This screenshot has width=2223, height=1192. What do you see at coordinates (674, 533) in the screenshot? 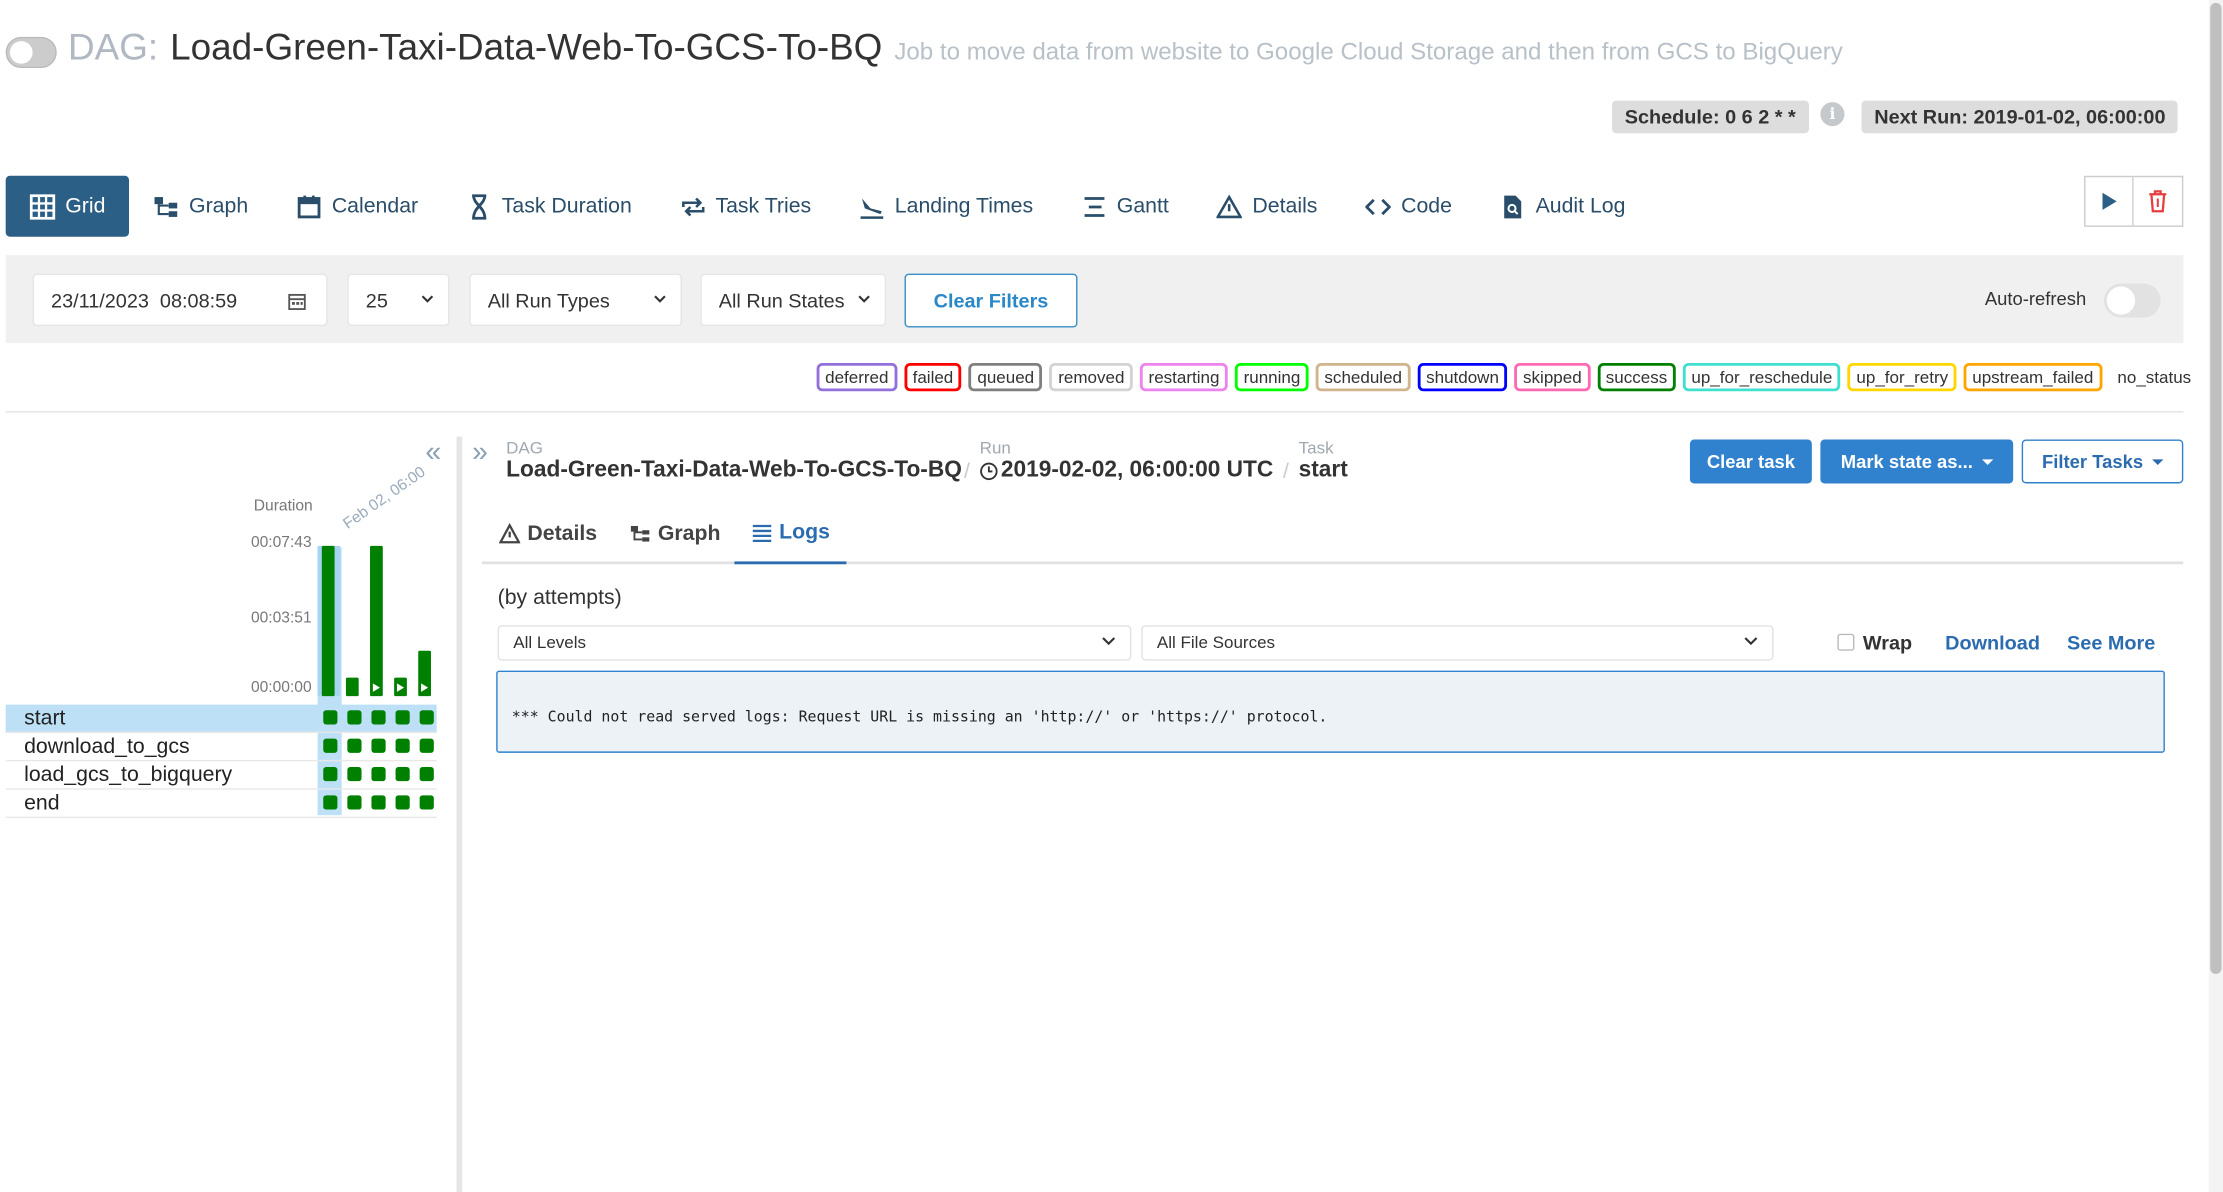
I see `subtab-graph: Graph` at bounding box center [674, 533].